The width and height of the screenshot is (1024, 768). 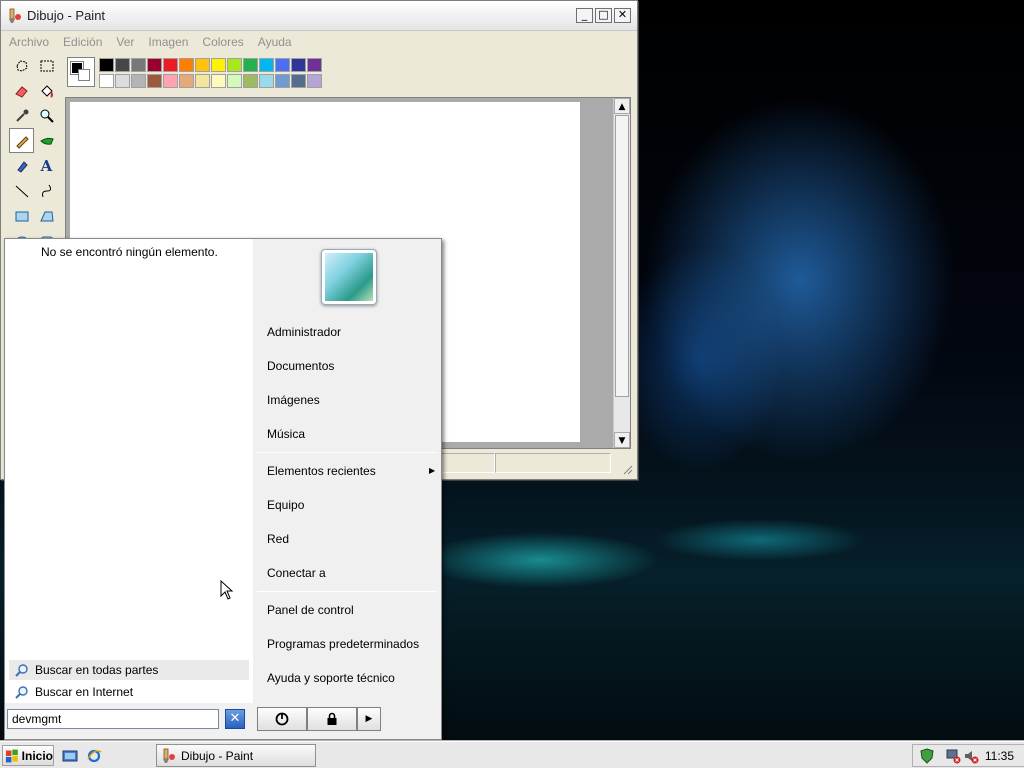 I want to click on power-button, so click(x=282, y=719).